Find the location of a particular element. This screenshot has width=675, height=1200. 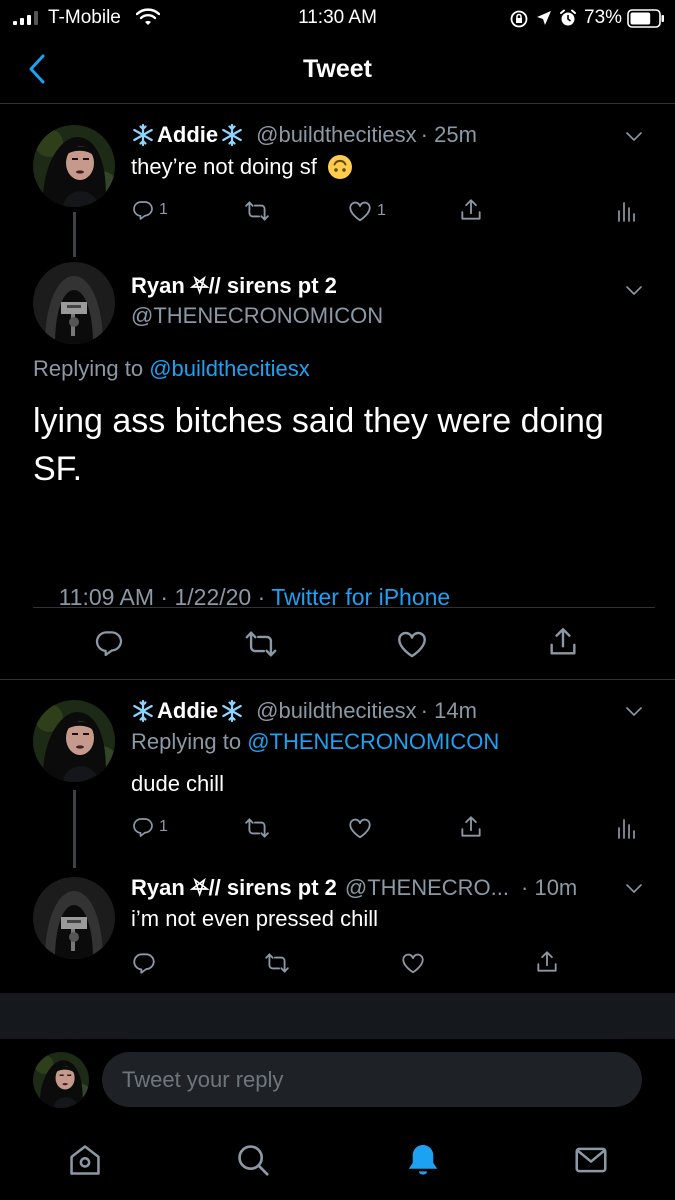

tab-home is located at coordinates (85, 1160).